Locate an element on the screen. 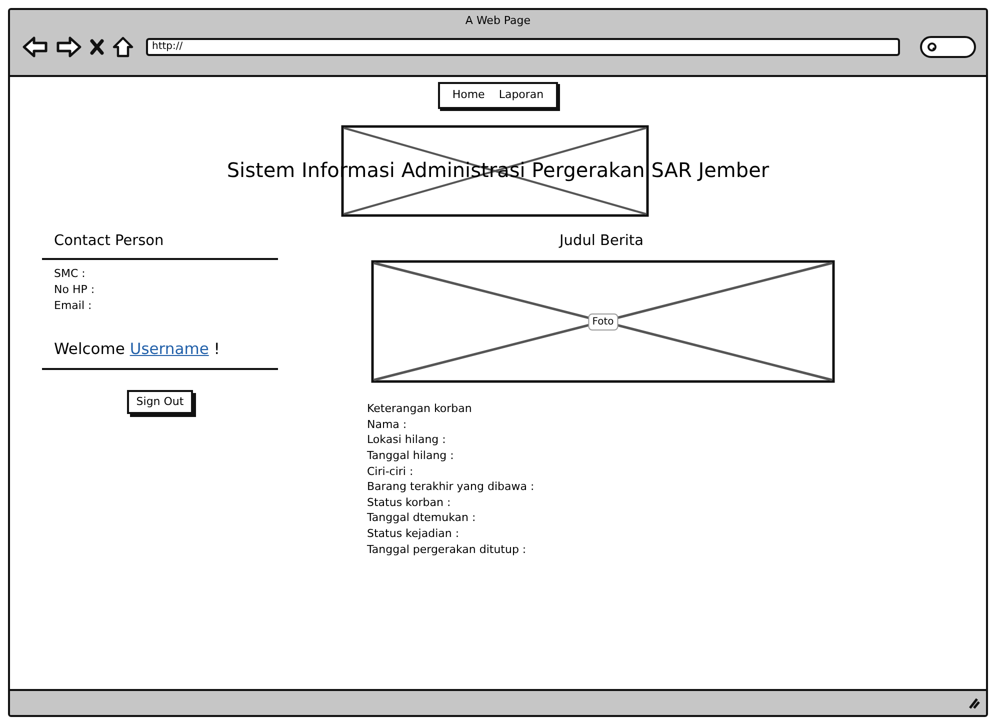 This screenshot has height=720, width=993. detail-line: Tanggal dtemukan : is located at coordinates (422, 518).